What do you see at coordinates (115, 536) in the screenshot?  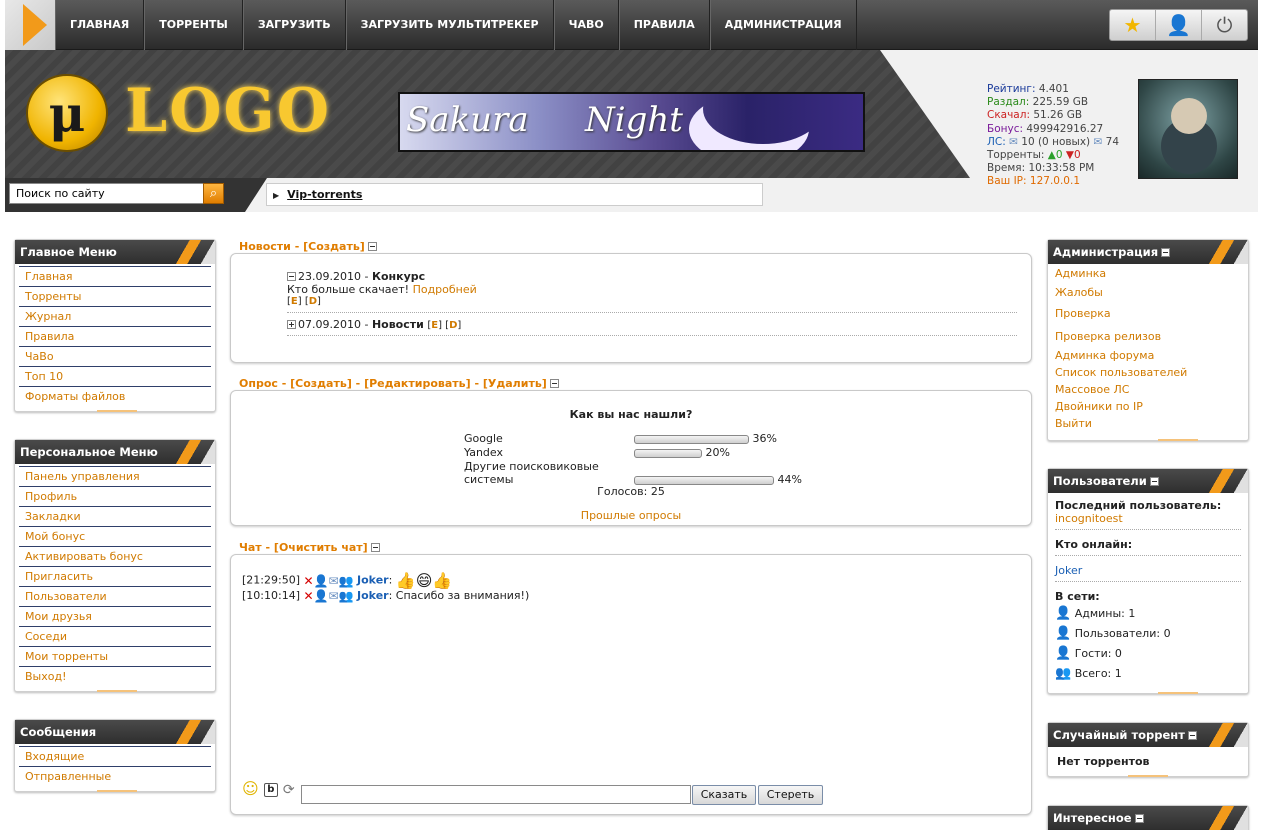 I see `menu-item-my-bonus: Мой бонус` at bounding box center [115, 536].